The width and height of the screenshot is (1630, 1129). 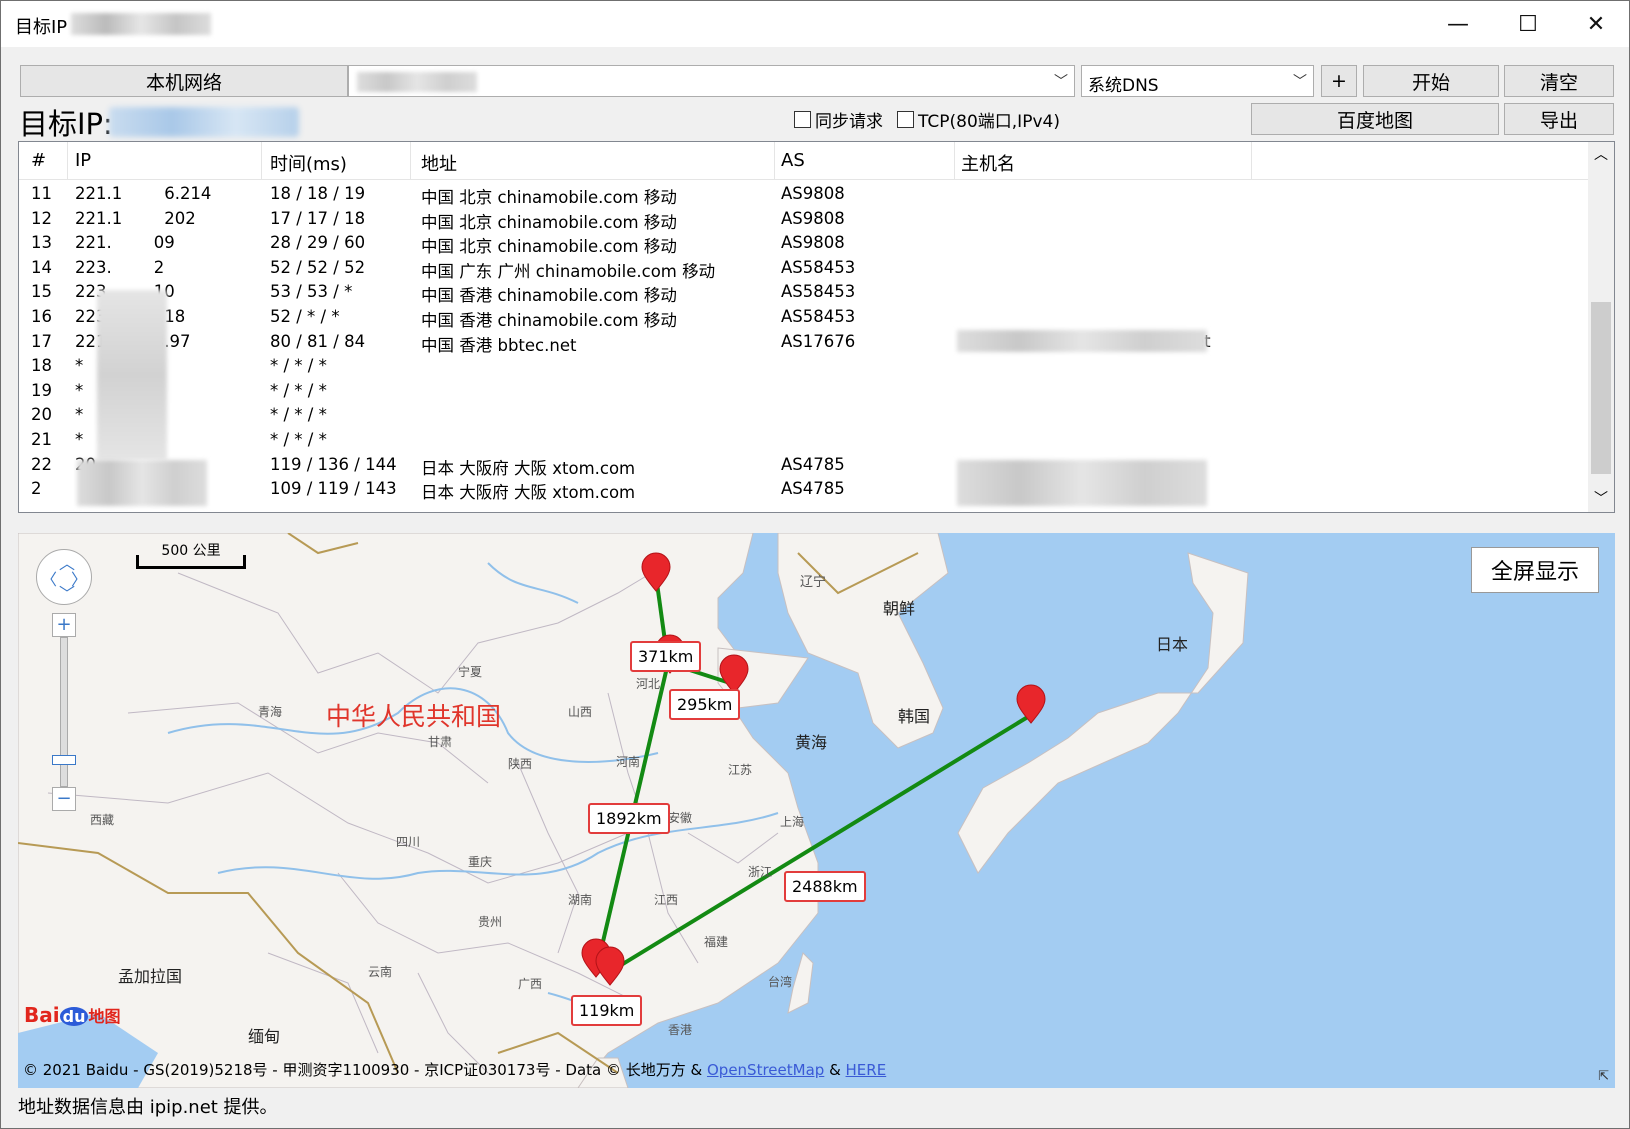 What do you see at coordinates (580, 900) in the screenshot?
I see `place-label: 湖南` at bounding box center [580, 900].